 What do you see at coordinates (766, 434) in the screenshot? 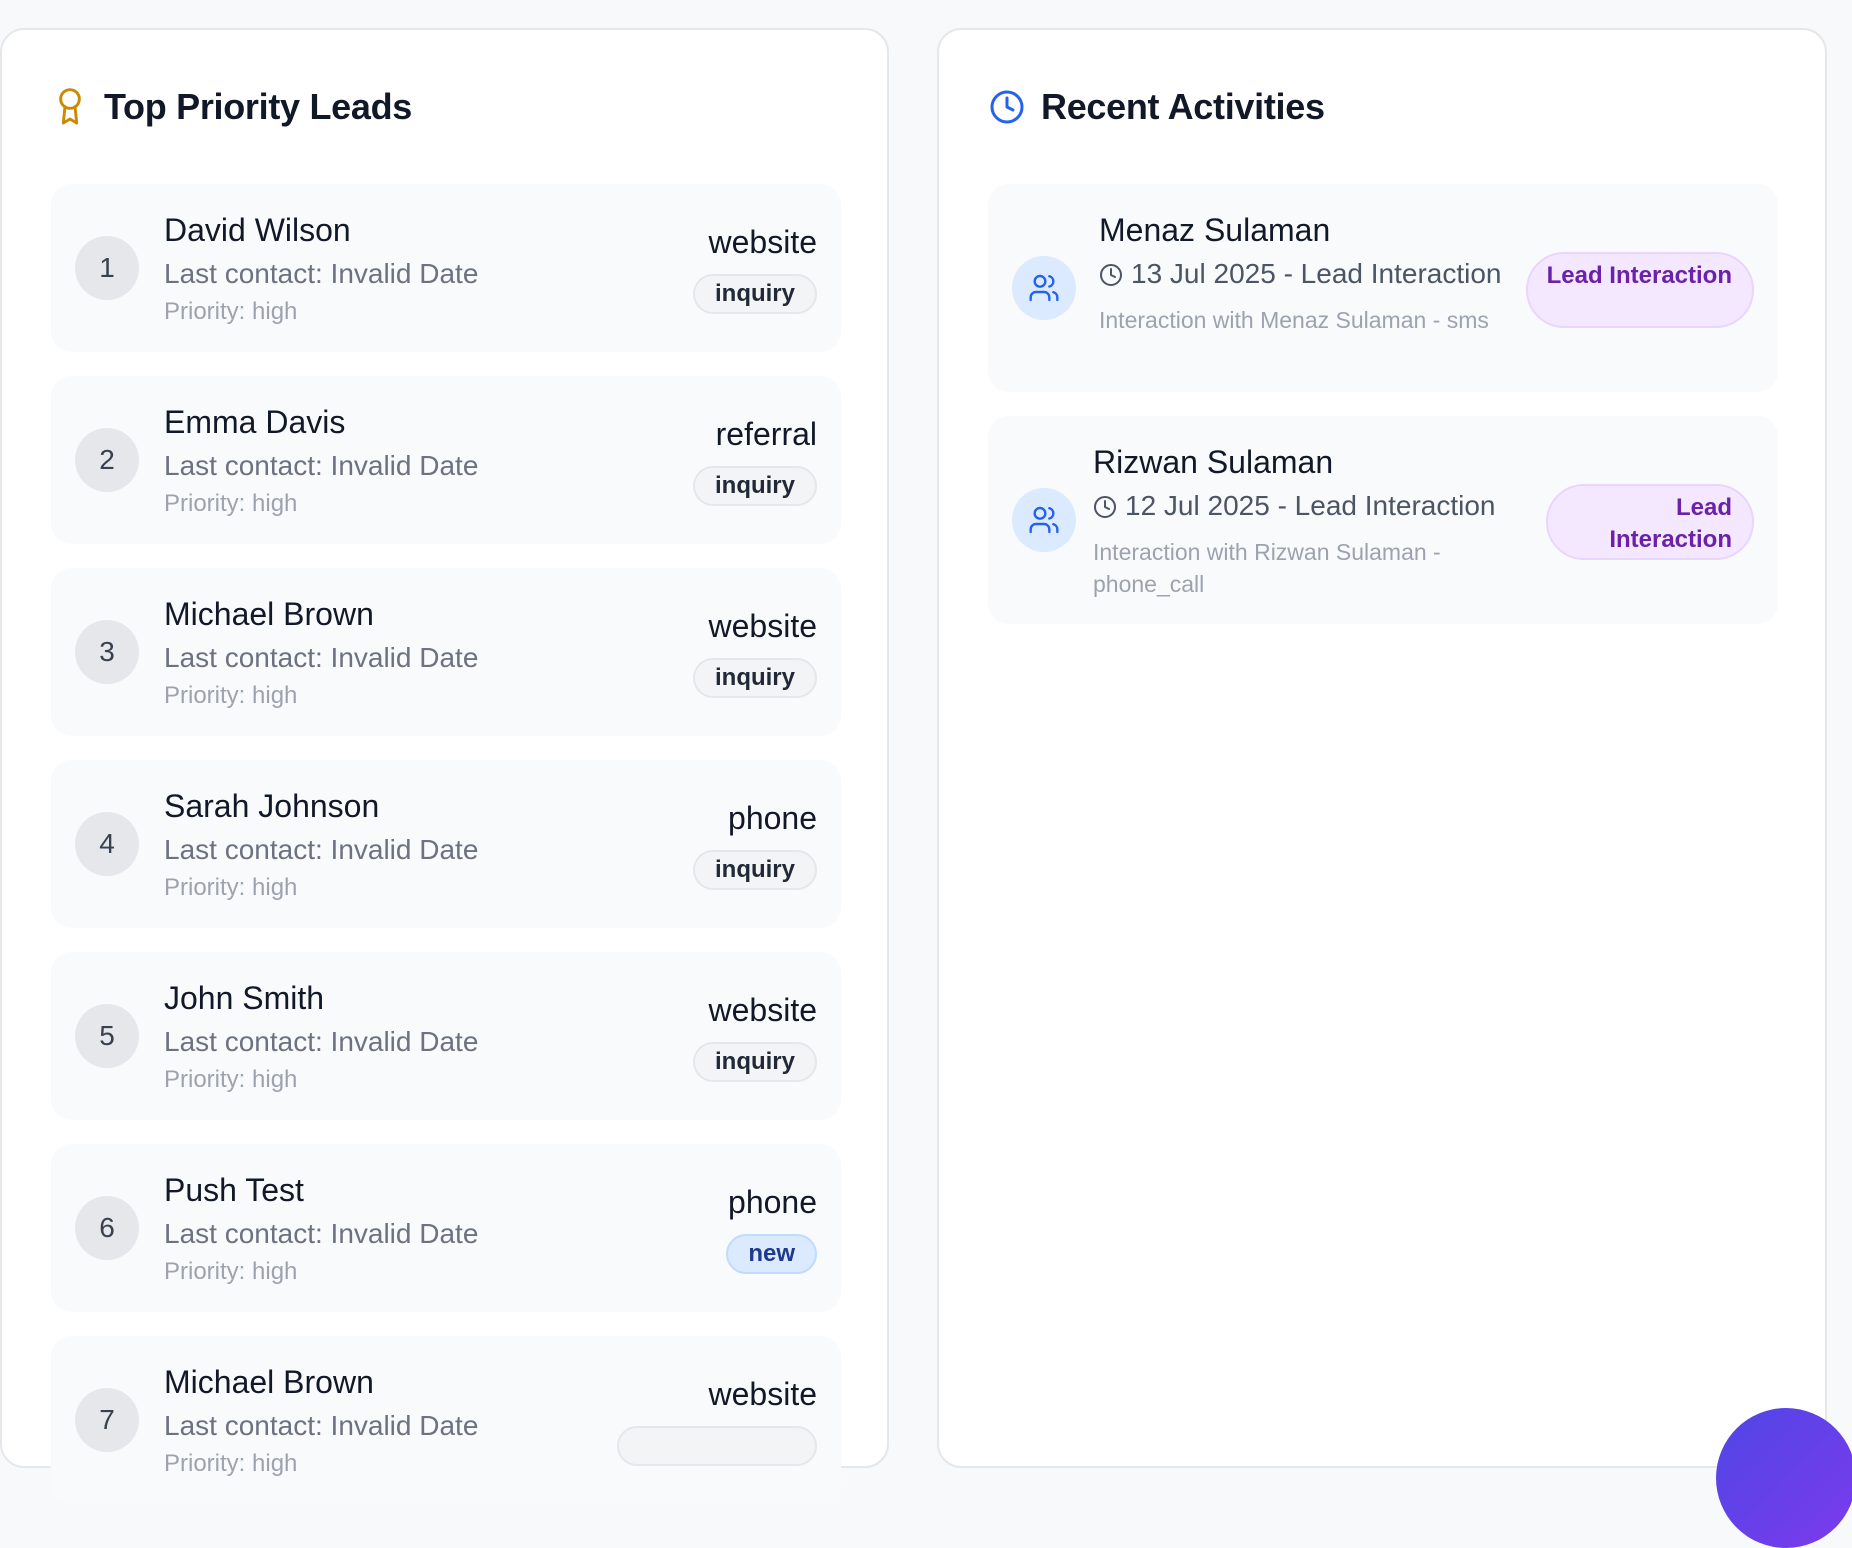
I see `lead-source: referral` at bounding box center [766, 434].